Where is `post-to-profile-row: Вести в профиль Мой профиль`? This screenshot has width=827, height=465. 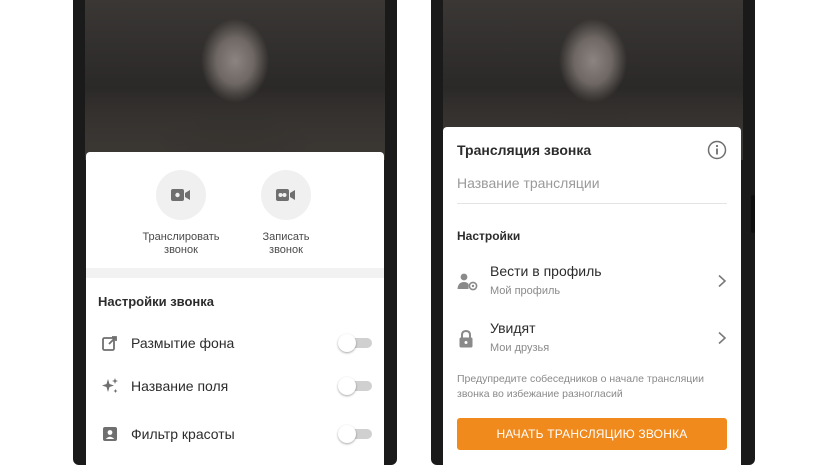
post-to-profile-row: Вести в профиль Мой профиль is located at coordinates (592, 282).